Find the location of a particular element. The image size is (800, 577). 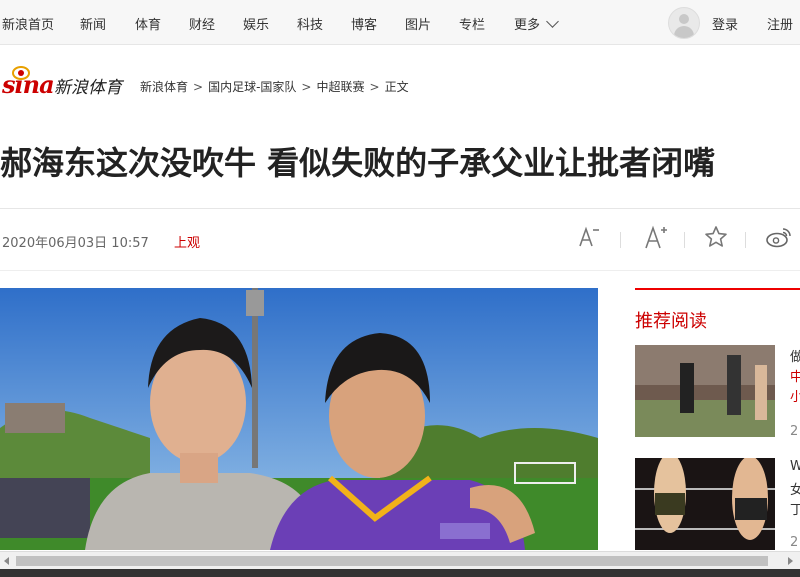

breadcrumb: 新浪体育 > 国内足球-国家队 > 中超联赛 > 正文 is located at coordinates (274, 86).